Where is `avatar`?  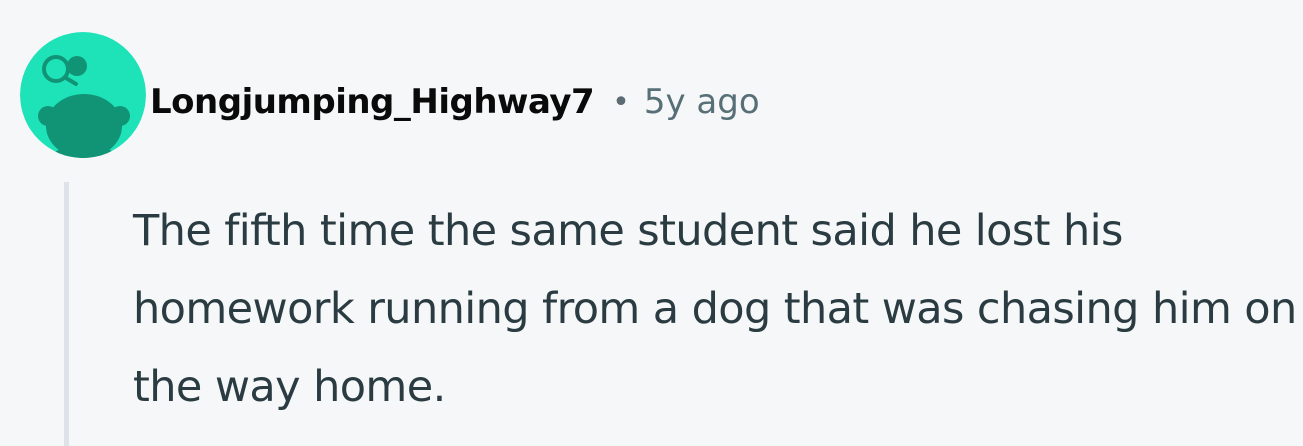 avatar is located at coordinates (83, 95).